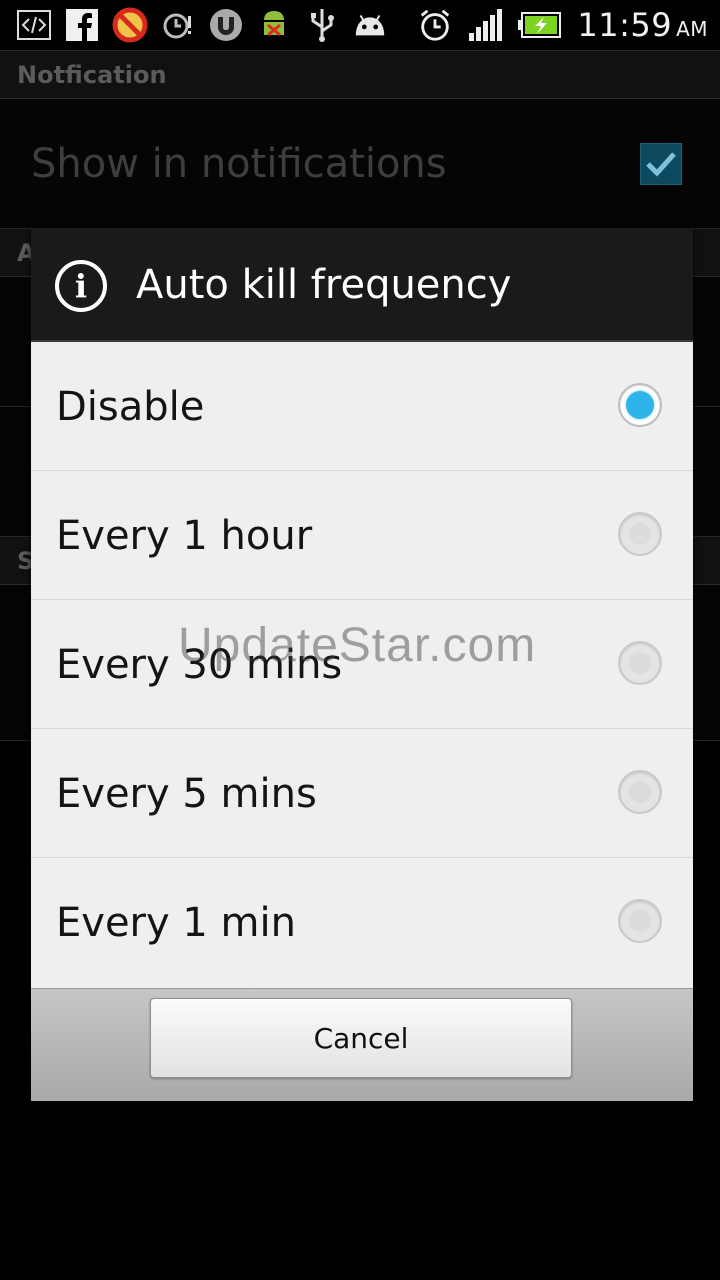 The width and height of the screenshot is (720, 1280). I want to click on option-every-30-mins: Every 30 mins, so click(362, 664).